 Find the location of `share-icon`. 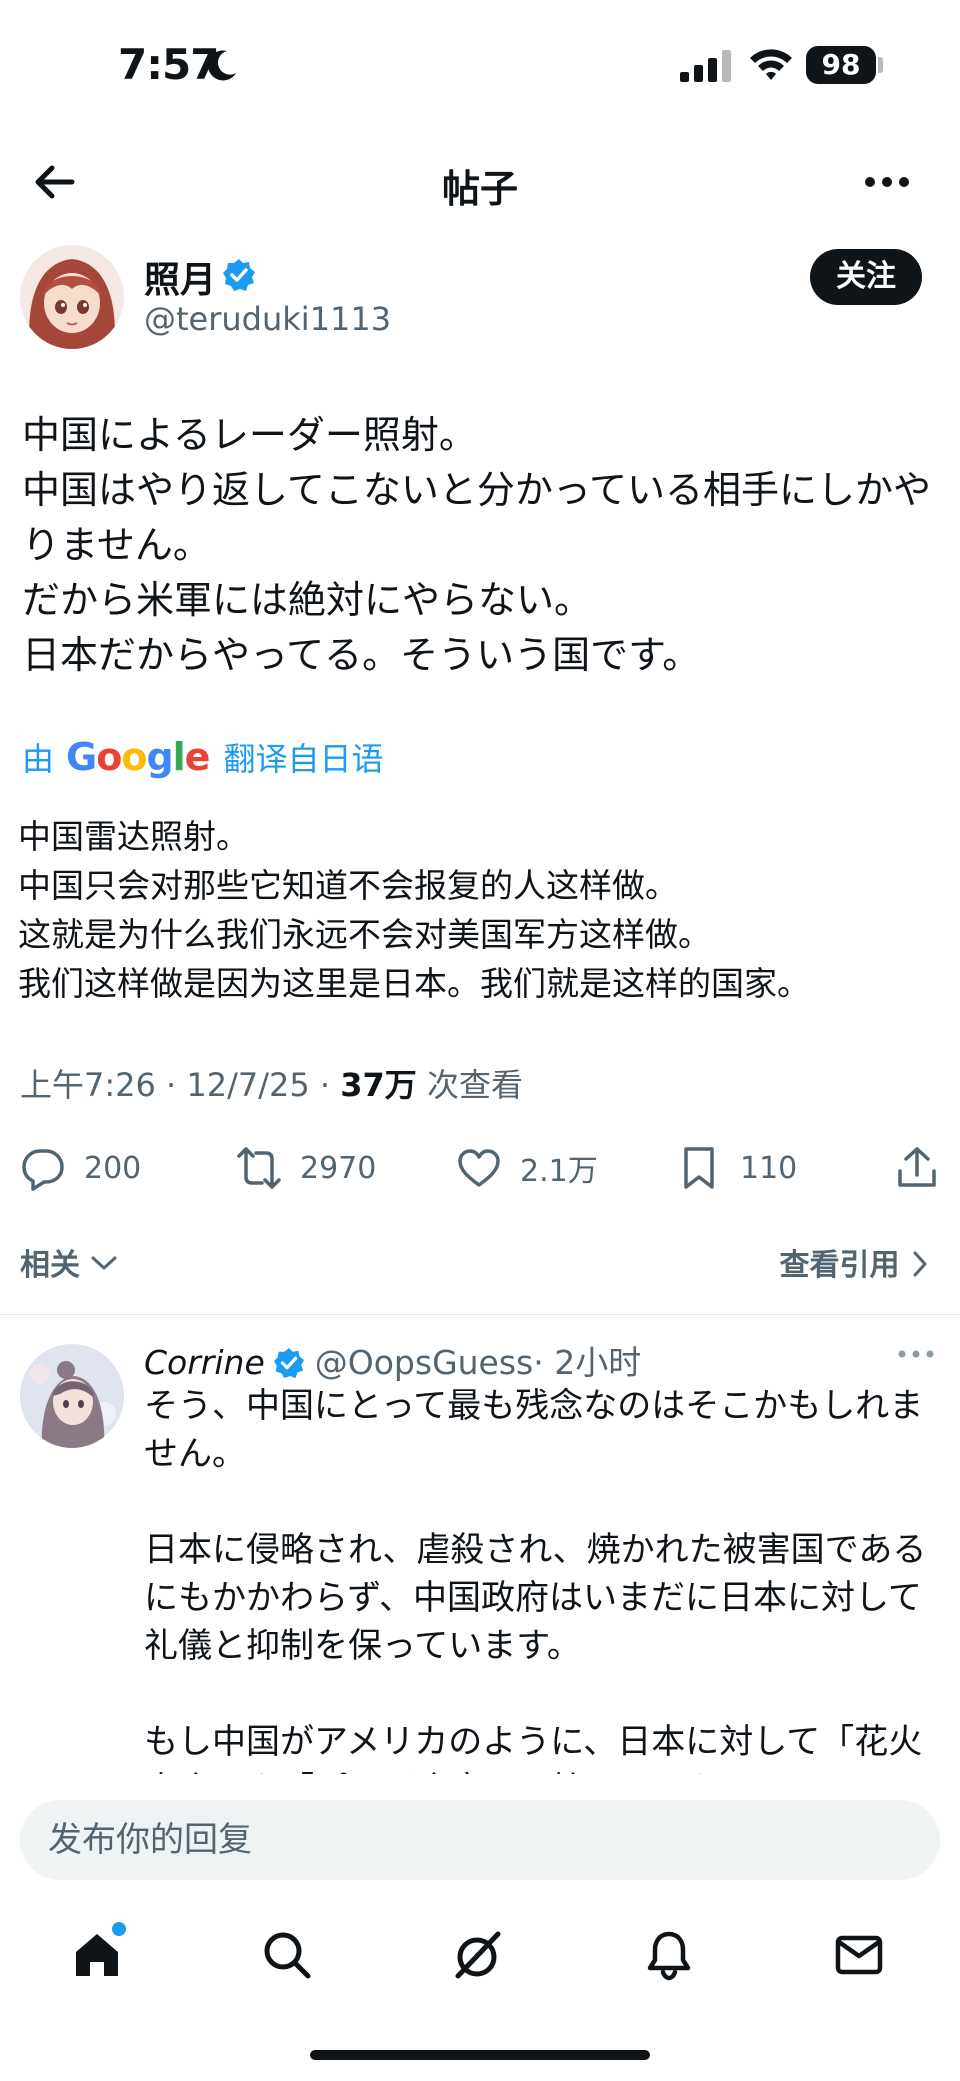

share-icon is located at coordinates (917, 1167).